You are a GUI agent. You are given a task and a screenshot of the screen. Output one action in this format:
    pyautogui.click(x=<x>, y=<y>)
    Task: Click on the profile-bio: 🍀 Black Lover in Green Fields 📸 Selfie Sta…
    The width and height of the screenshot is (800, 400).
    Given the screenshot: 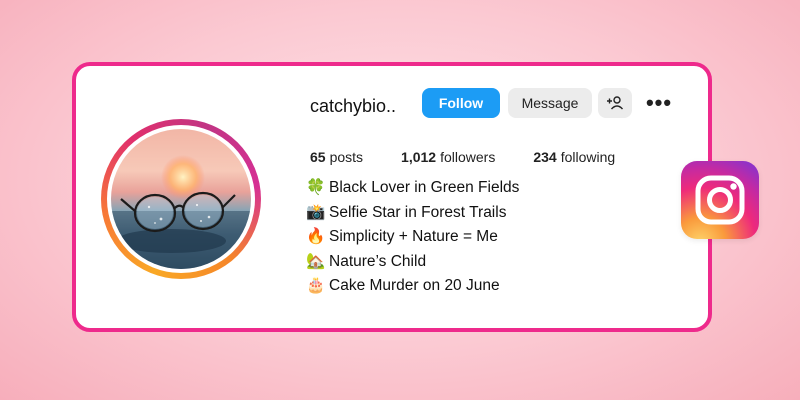 What is the action you would take?
    pyautogui.click(x=412, y=237)
    